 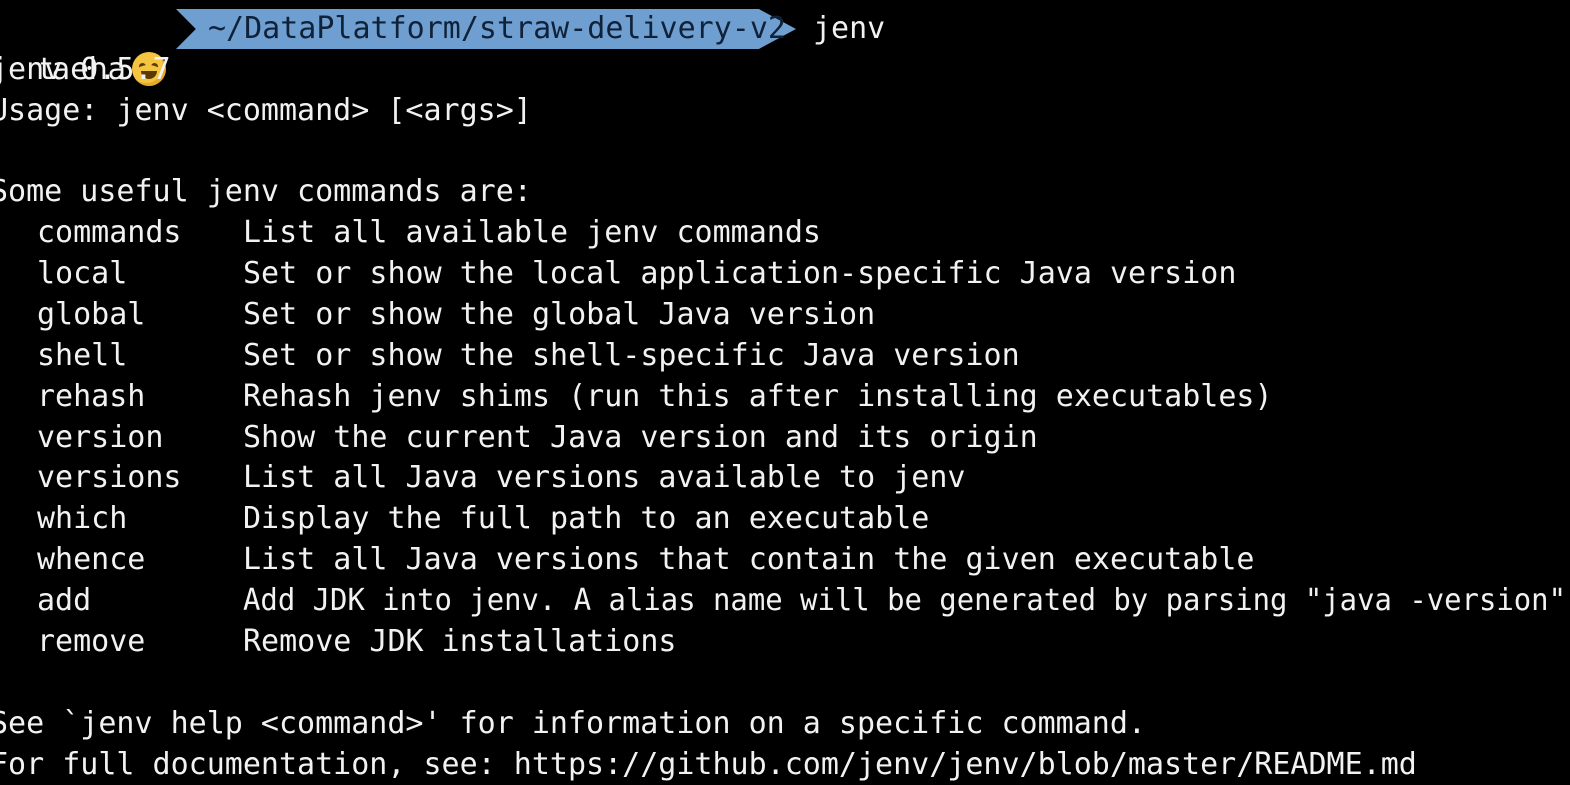 What do you see at coordinates (84, 47) in the screenshot?
I see `prompt-user: taeha` at bounding box center [84, 47].